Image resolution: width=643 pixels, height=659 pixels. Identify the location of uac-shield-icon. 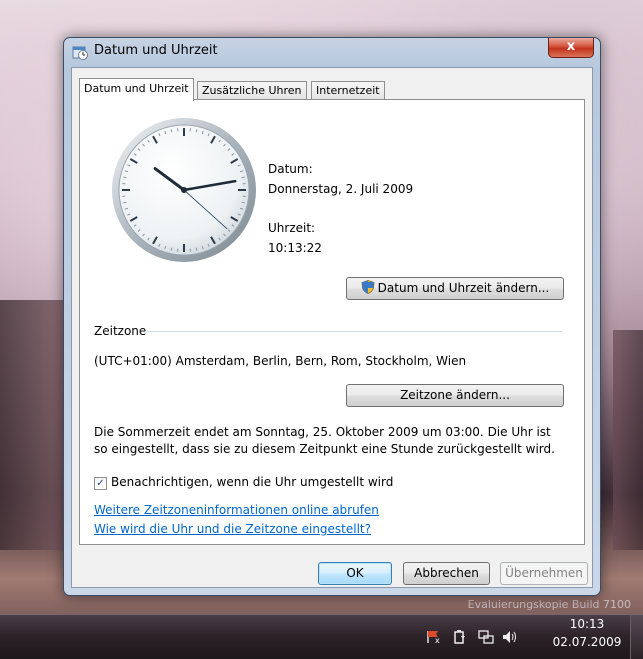
(368, 287).